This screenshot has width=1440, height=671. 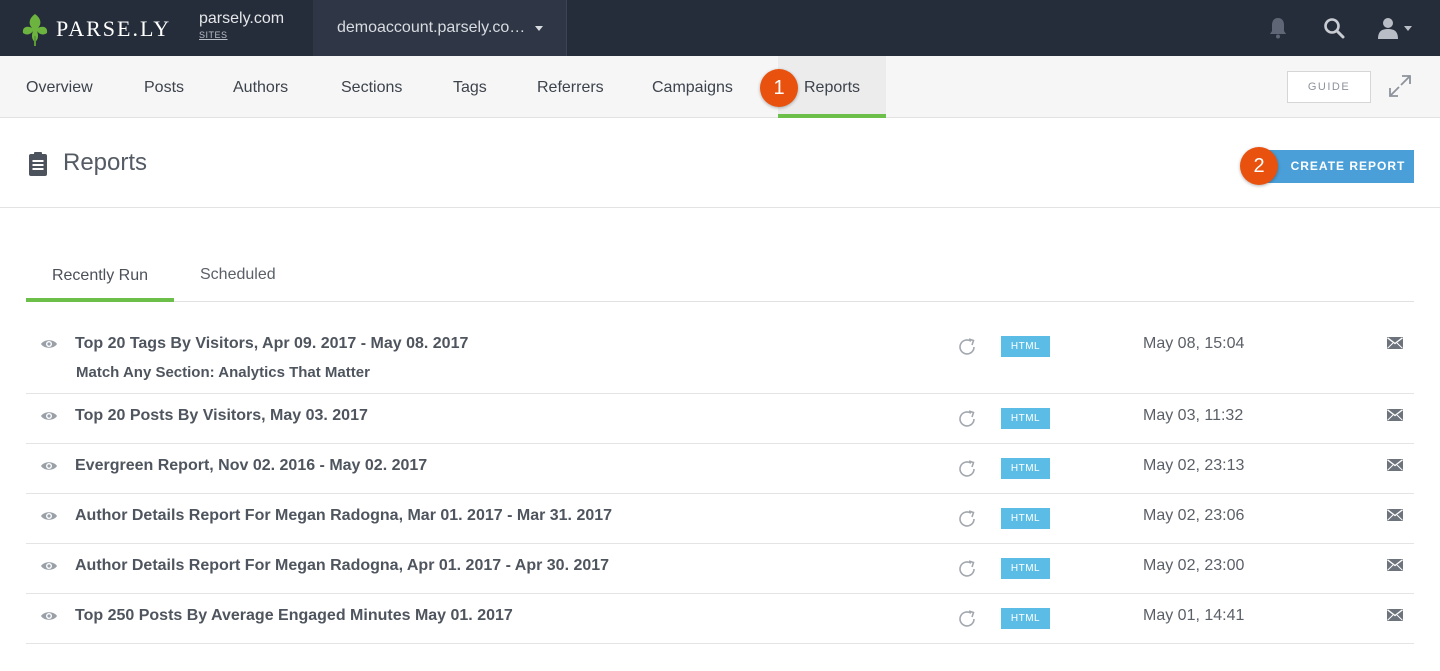 I want to click on nav-authors: Authors, so click(x=260, y=87).